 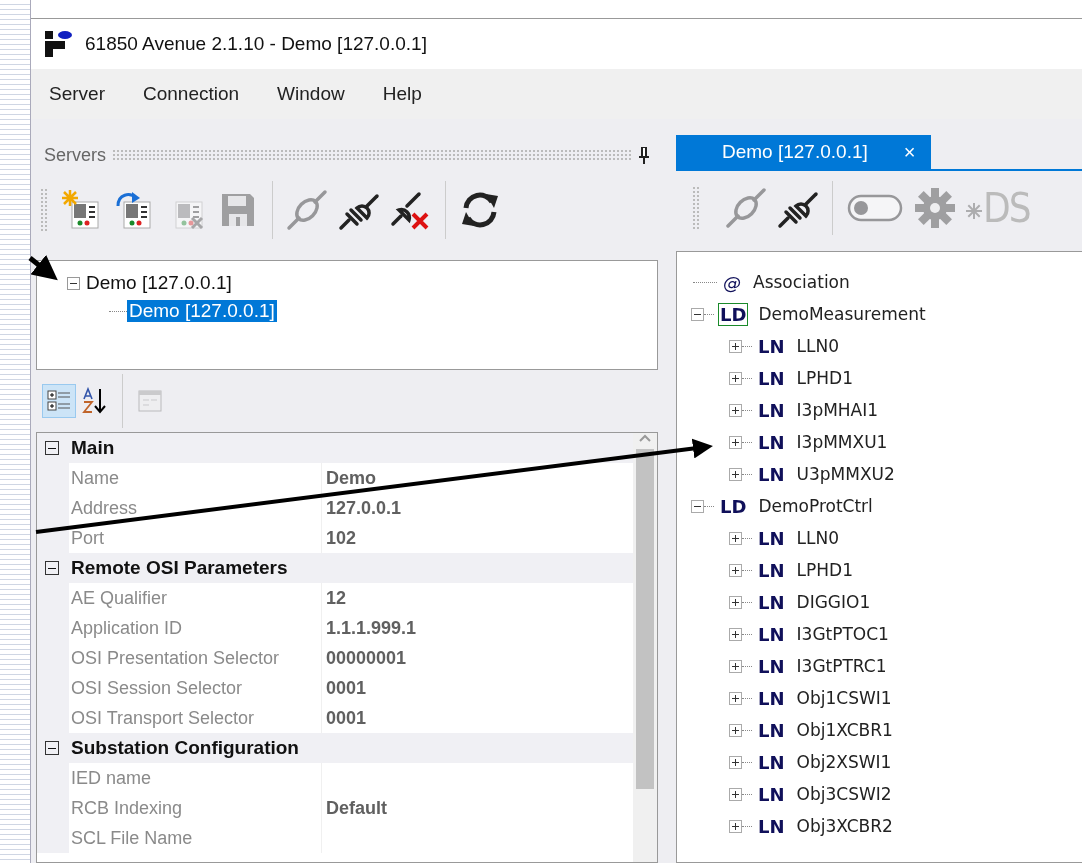 I want to click on annotation-arrow, so click(x=43, y=267).